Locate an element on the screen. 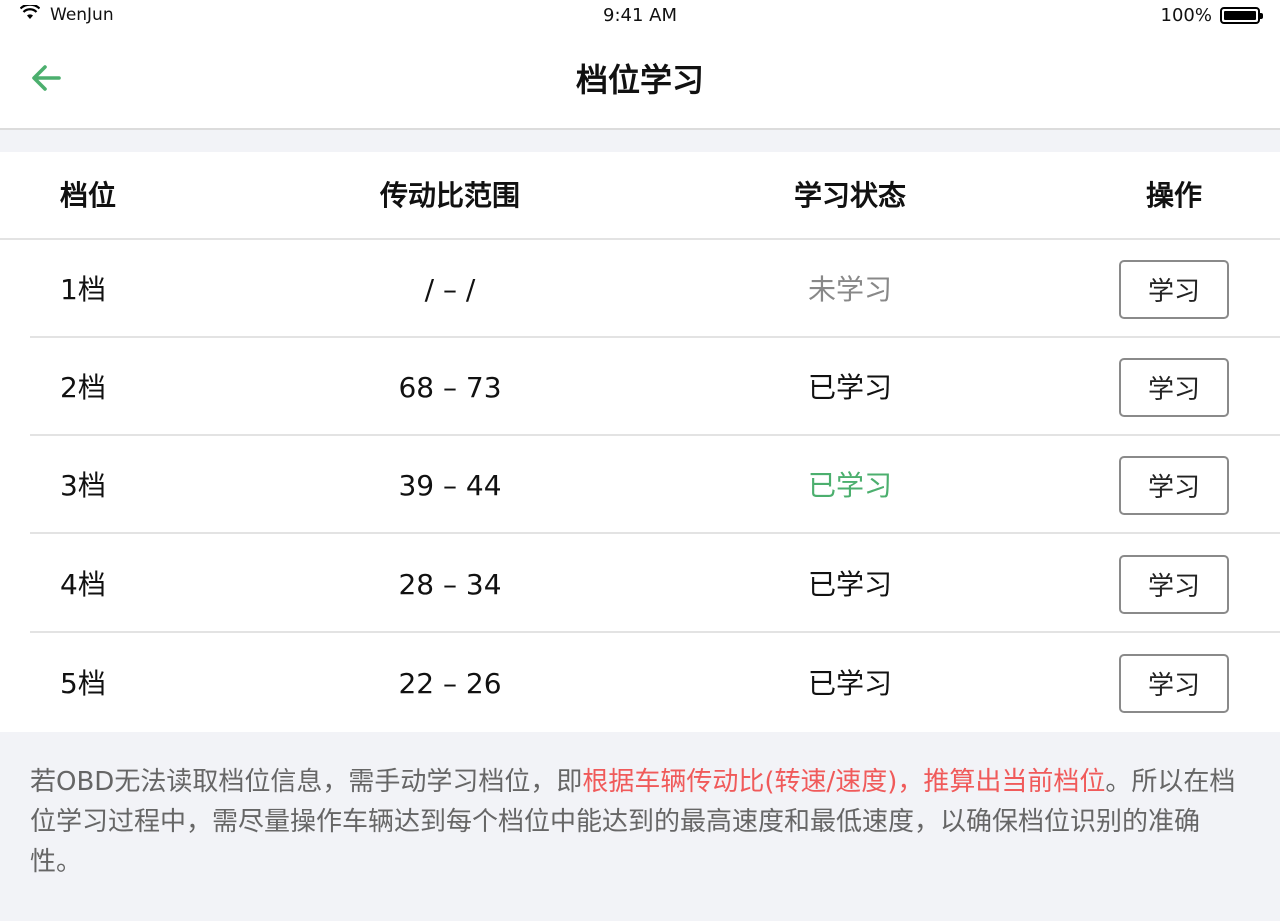 The height and width of the screenshot is (921, 1280). ratio-cell: 39 – 44 is located at coordinates (450, 485).